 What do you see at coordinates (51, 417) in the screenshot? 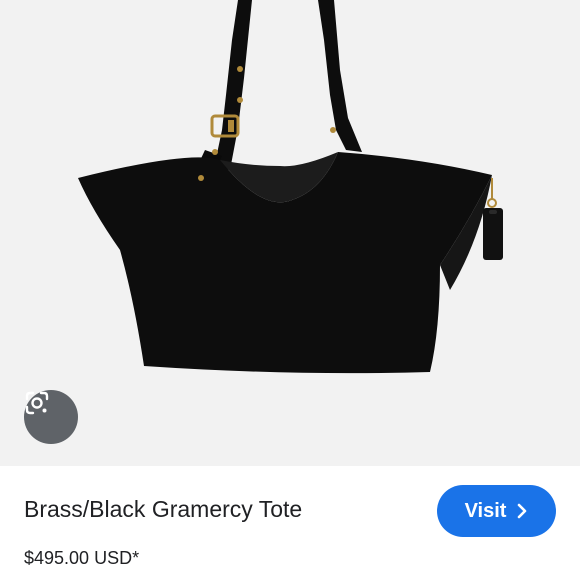
I see `google-lens-button` at bounding box center [51, 417].